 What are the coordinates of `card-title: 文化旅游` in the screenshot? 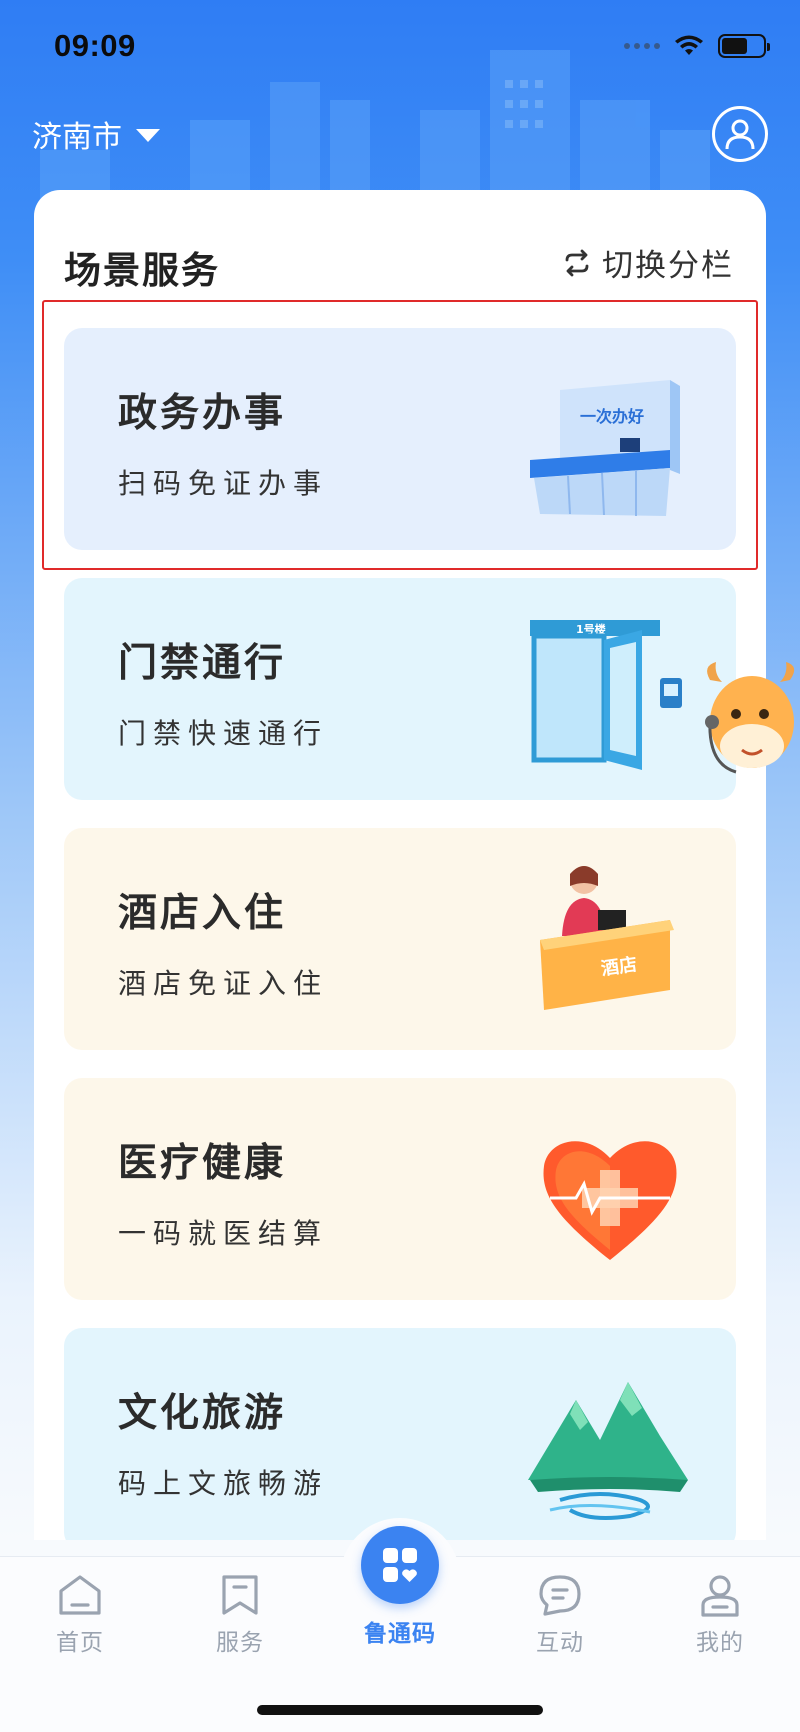 It's located at (202, 1413).